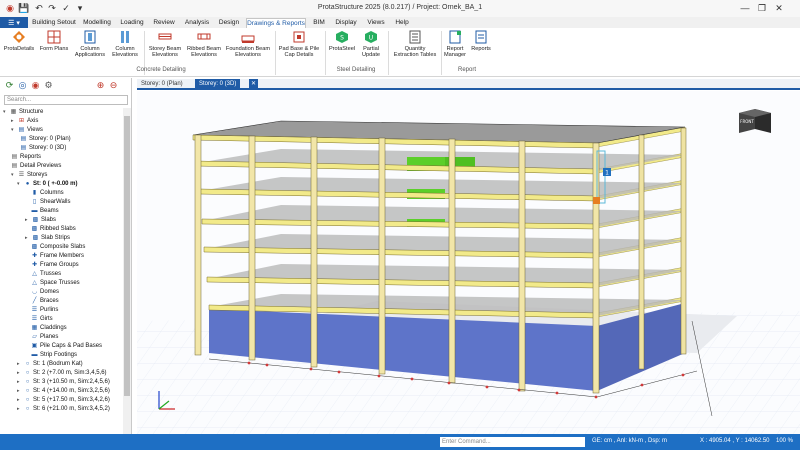 This screenshot has height=450, width=800. What do you see at coordinates (42, 319) in the screenshot?
I see `tree-item-girts: ☰ Girts` at bounding box center [42, 319].